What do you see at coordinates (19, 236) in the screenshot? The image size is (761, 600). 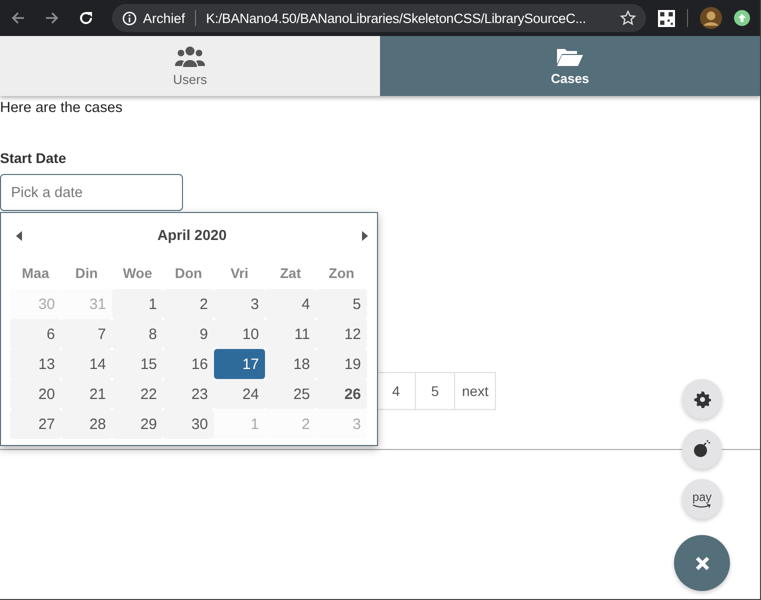 I see `previous-month-icon` at bounding box center [19, 236].